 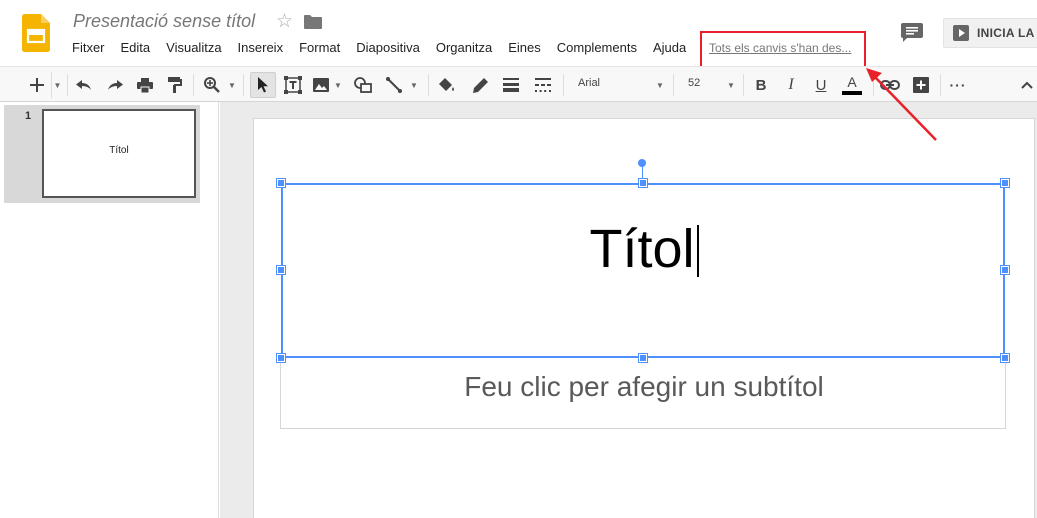 I want to click on select-icon, so click(x=263, y=85).